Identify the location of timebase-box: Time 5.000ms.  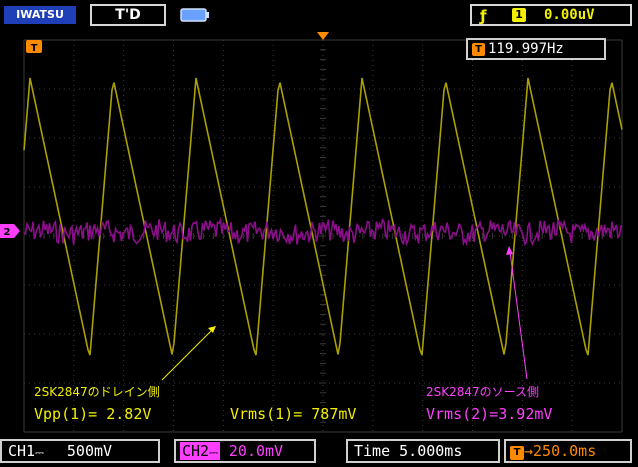
(423, 451).